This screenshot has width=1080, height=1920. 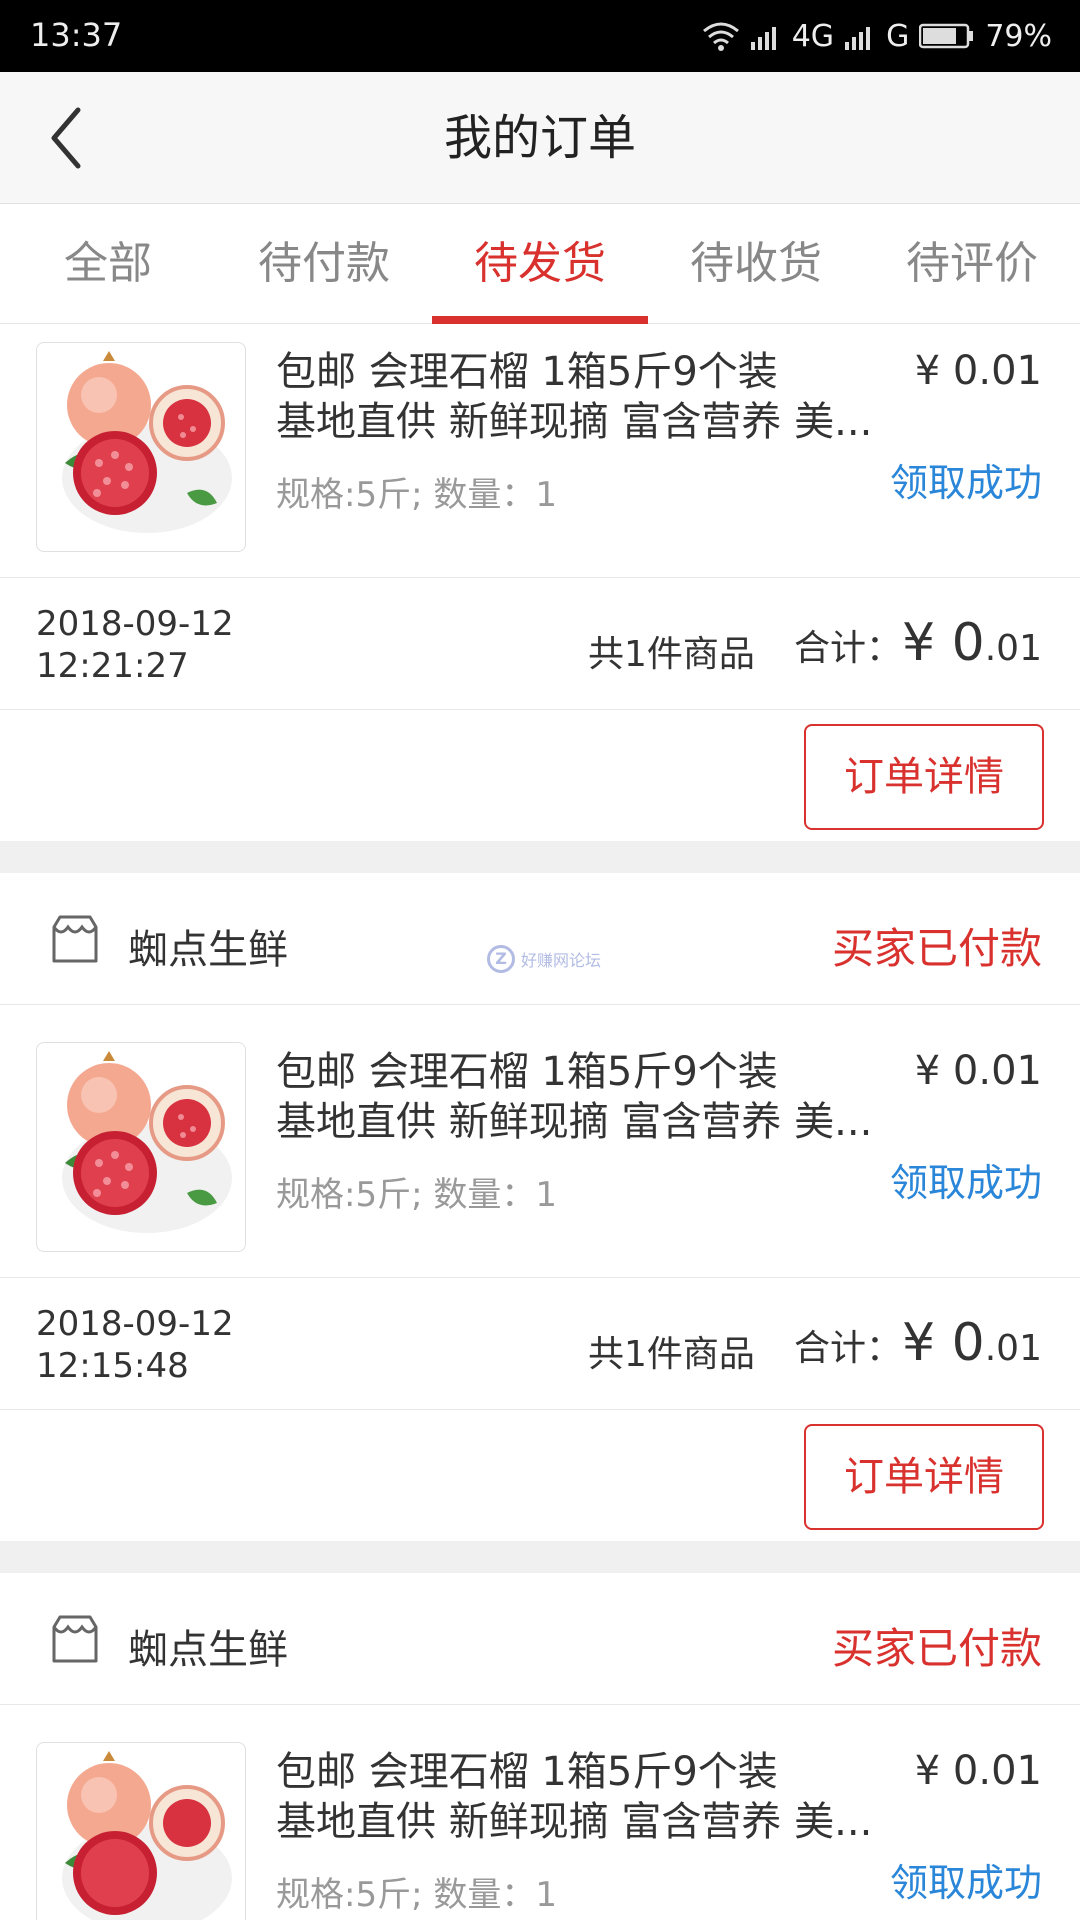 I want to click on order-tabs: 全部 待付款 待发货 待收货 待评价, so click(x=540, y=264).